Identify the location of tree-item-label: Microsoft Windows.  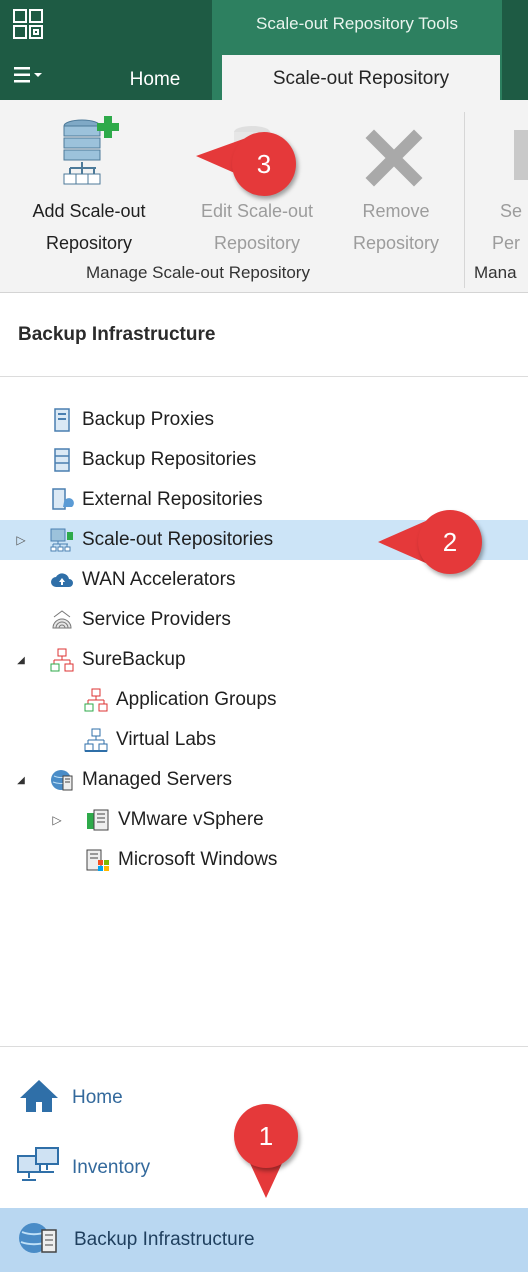
(198, 859).